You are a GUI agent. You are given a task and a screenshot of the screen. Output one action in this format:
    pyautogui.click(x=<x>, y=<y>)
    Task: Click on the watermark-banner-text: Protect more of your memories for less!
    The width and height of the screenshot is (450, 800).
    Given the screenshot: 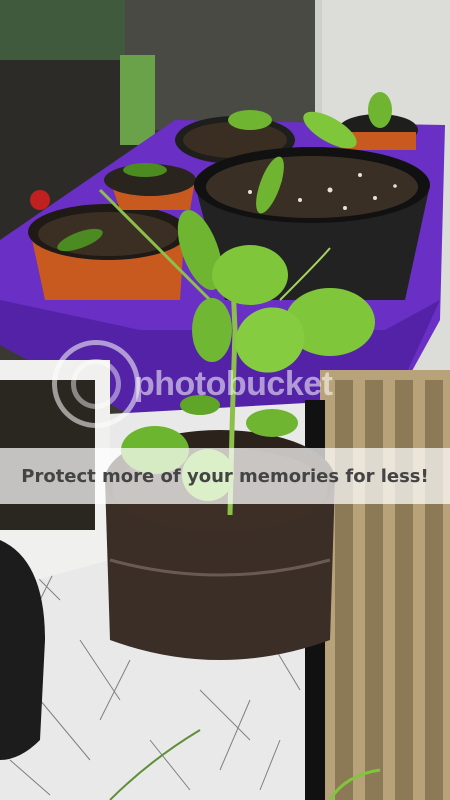 What is the action you would take?
    pyautogui.click(x=225, y=476)
    